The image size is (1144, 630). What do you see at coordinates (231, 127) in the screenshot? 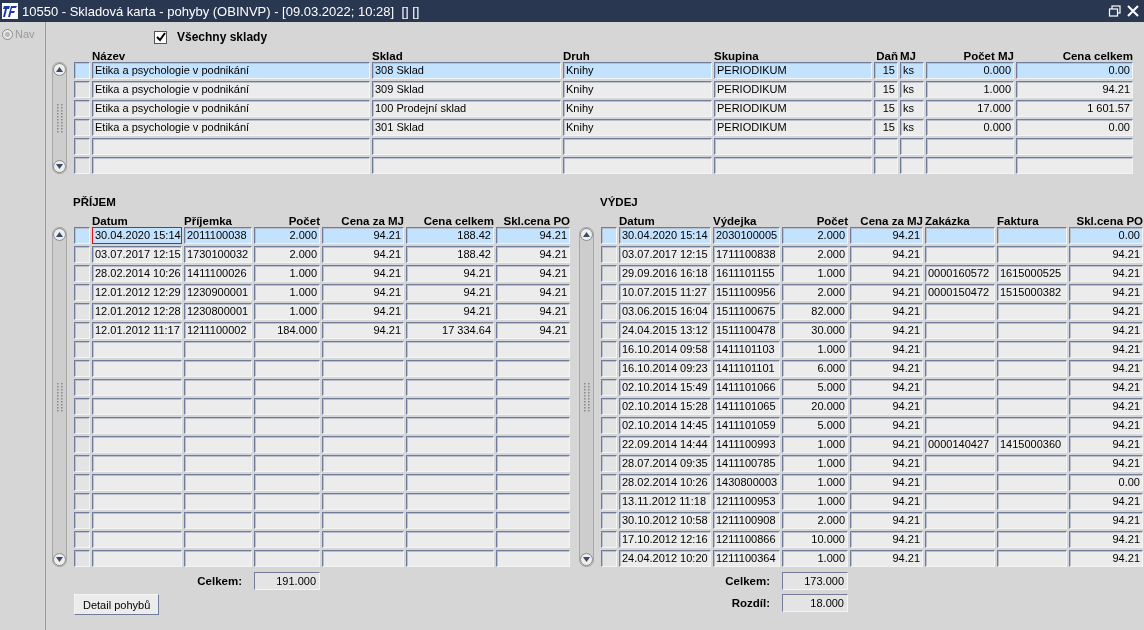
I see `table-cell: Etika a psychologie v podnikání` at bounding box center [231, 127].